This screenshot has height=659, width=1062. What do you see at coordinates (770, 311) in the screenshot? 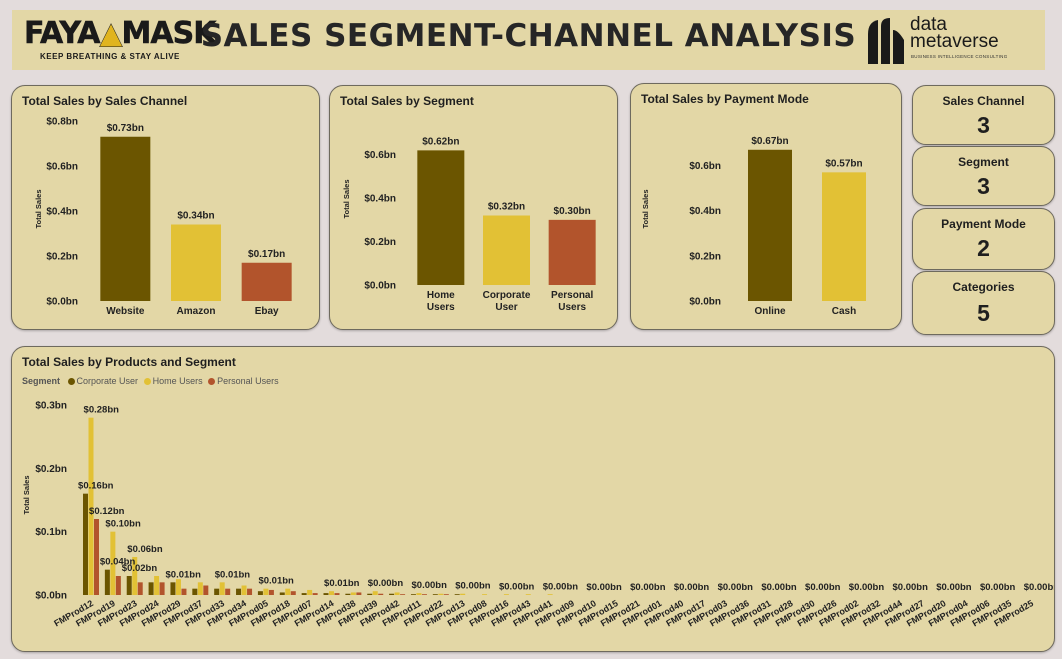
I see `x-tick-label: Online` at bounding box center [770, 311].